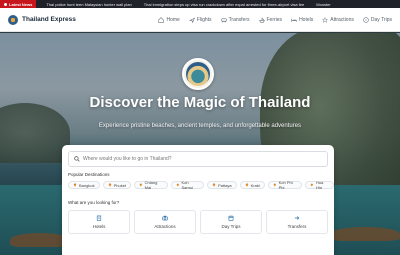 This screenshot has width=400, height=255. I want to click on destination-chip-label: Krabi, so click(255, 185).